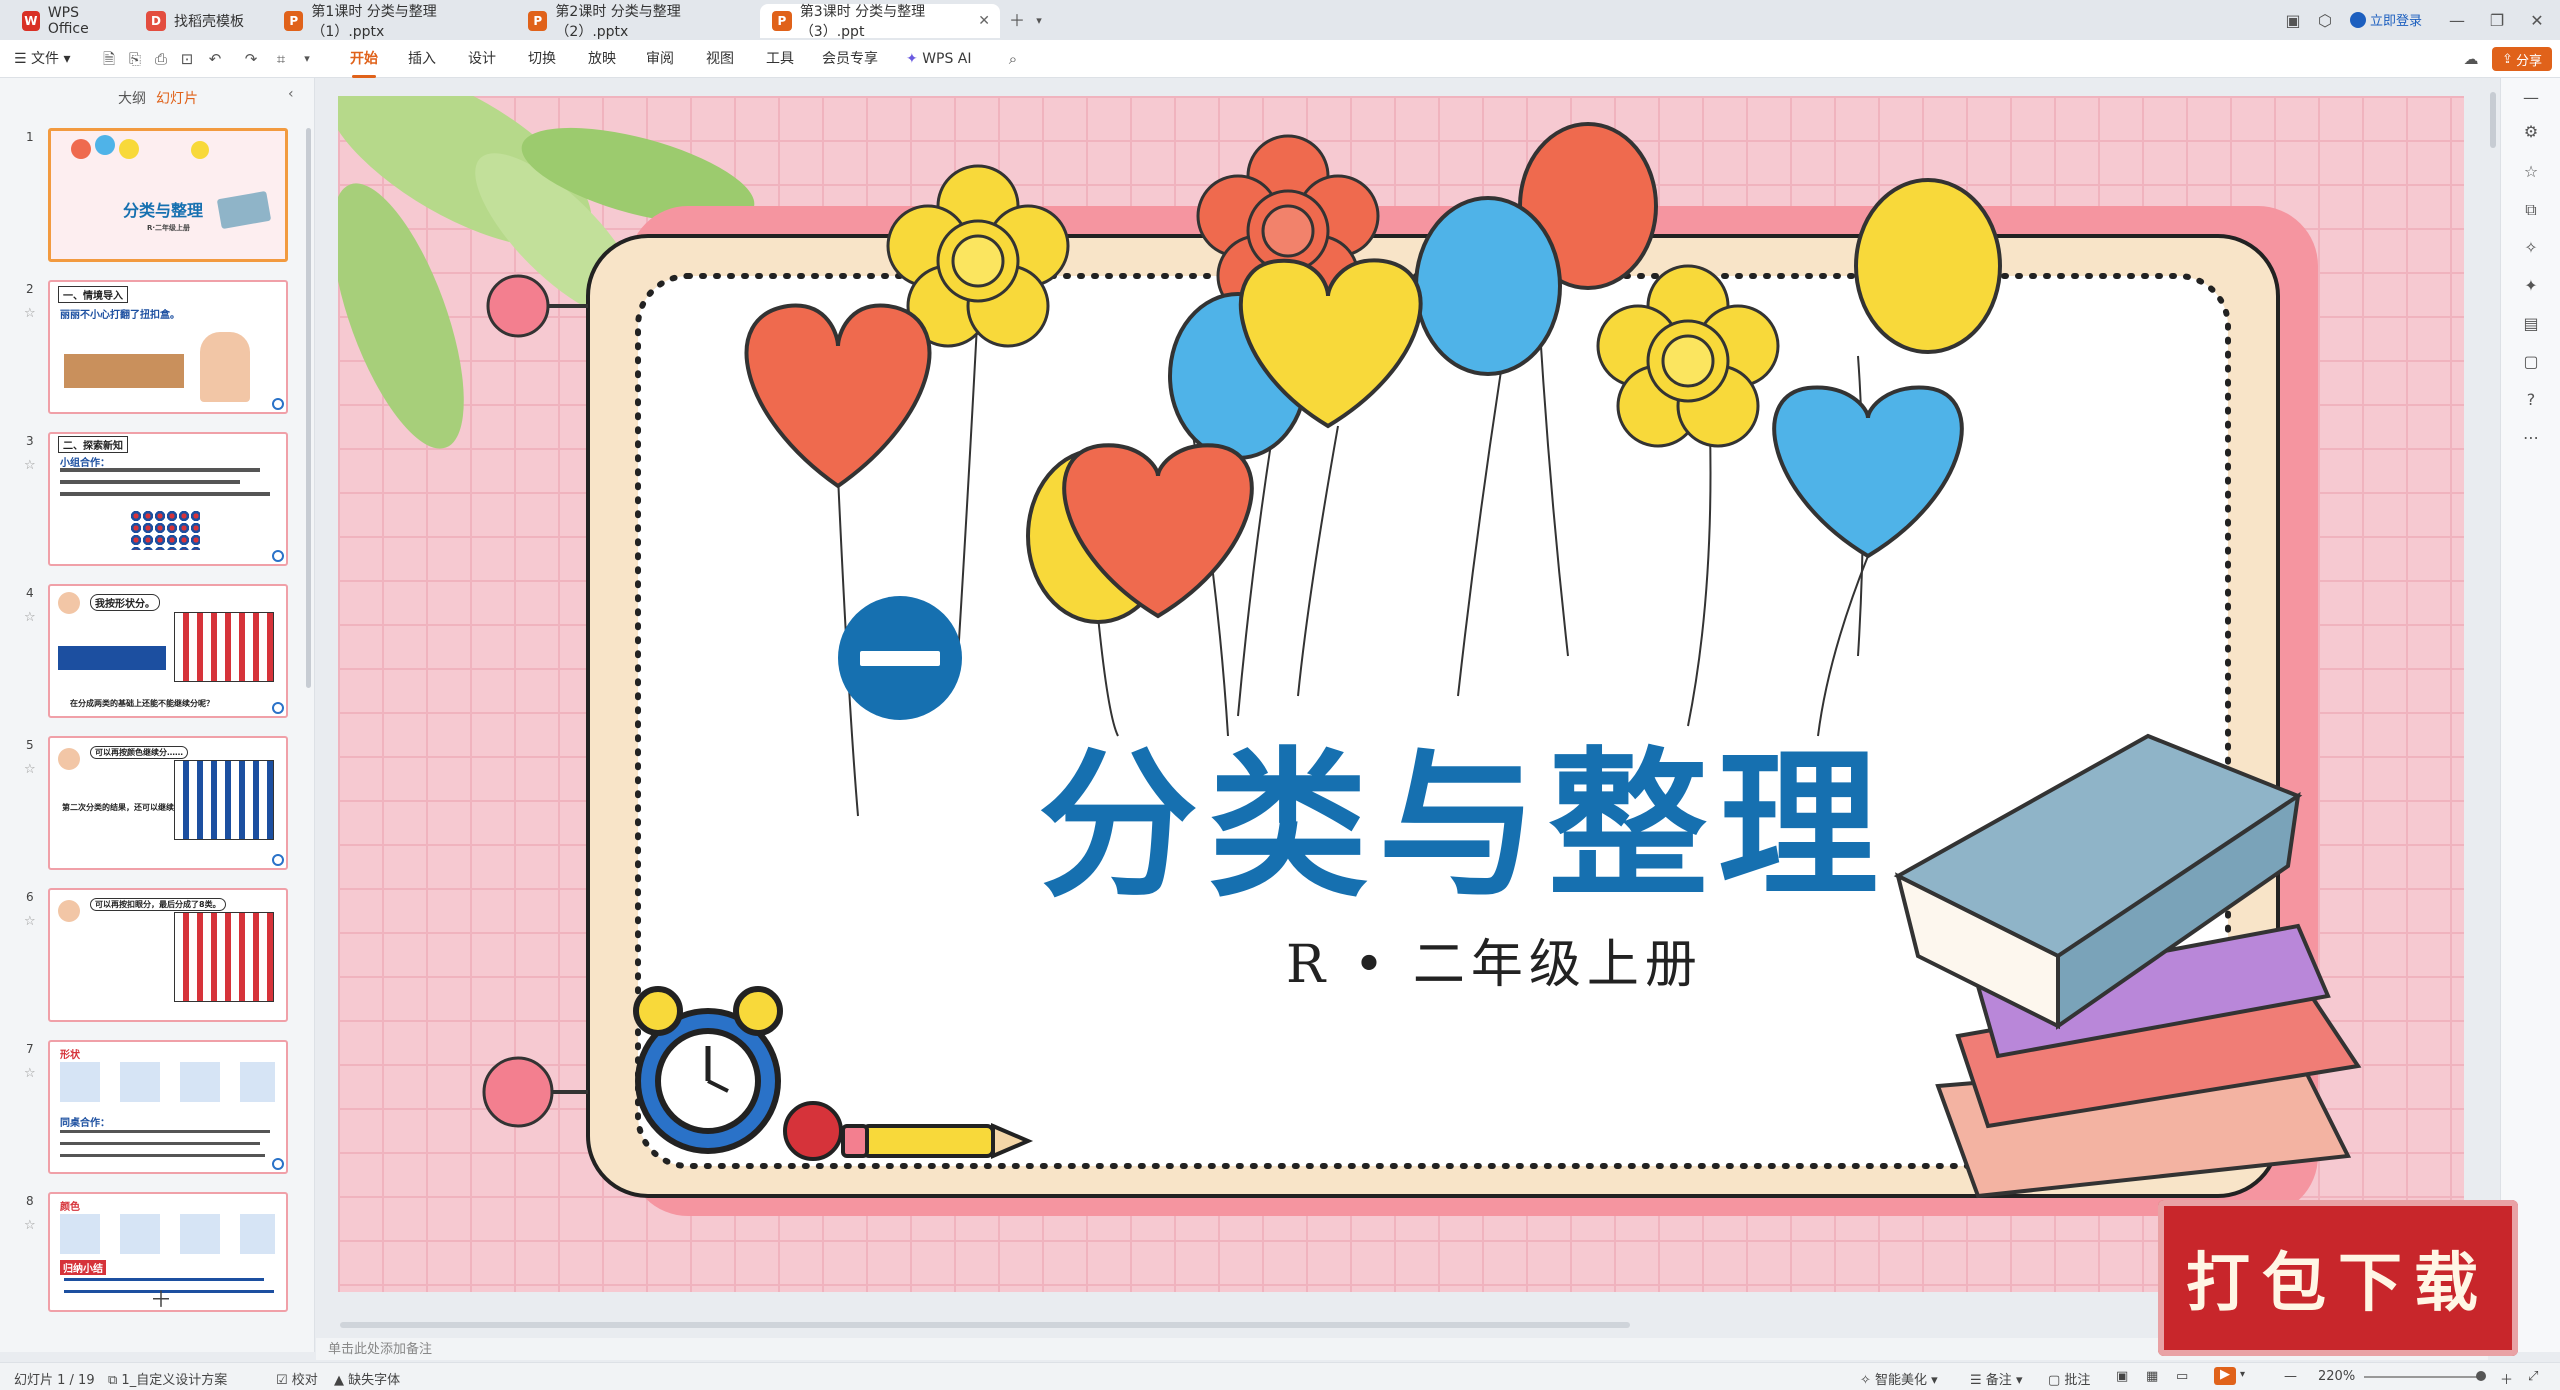 This screenshot has height=1390, width=2560. Describe the element at coordinates (297, 1378) in the screenshot. I see `proofread-button: ☑ 校对` at that location.